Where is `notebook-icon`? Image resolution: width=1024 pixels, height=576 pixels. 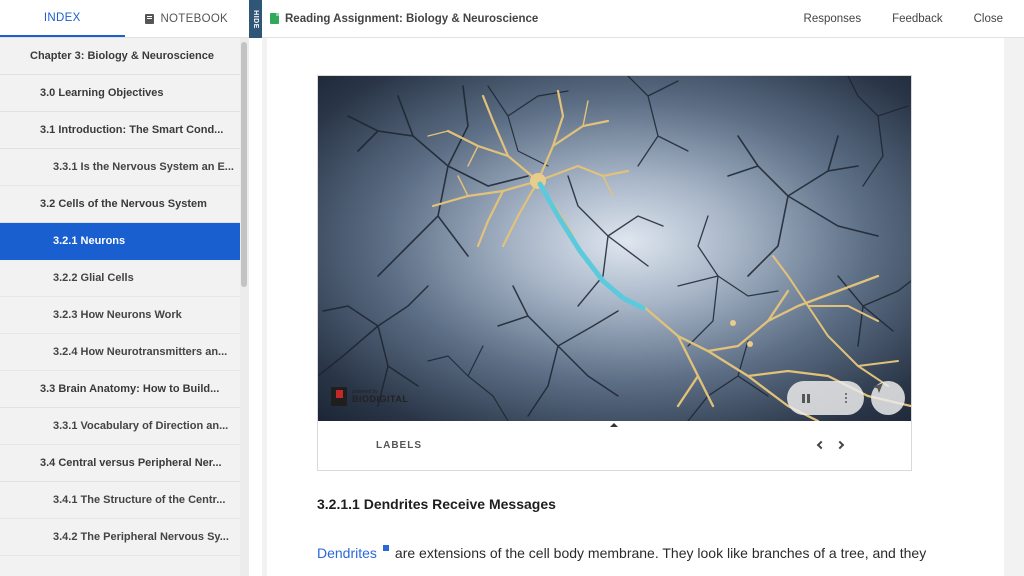 notebook-icon is located at coordinates (150, 18).